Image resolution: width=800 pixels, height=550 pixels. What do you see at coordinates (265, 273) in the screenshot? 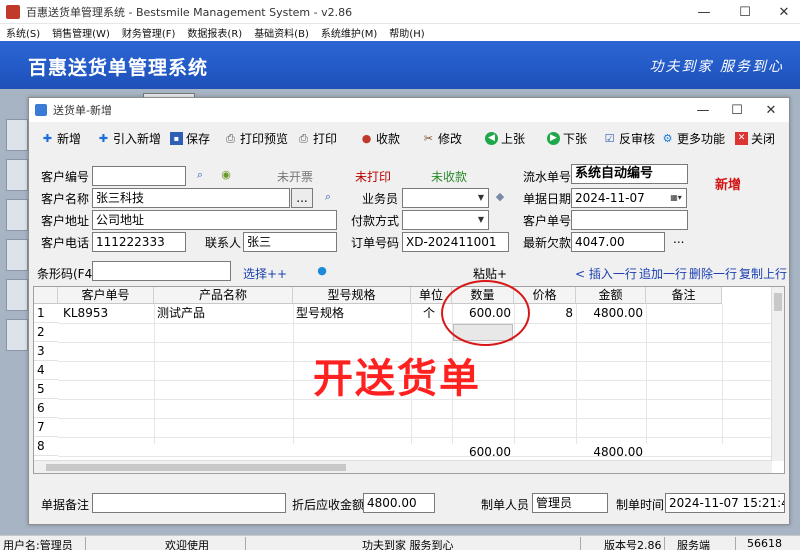
I see `select-product-button: 选择++` at bounding box center [265, 273].